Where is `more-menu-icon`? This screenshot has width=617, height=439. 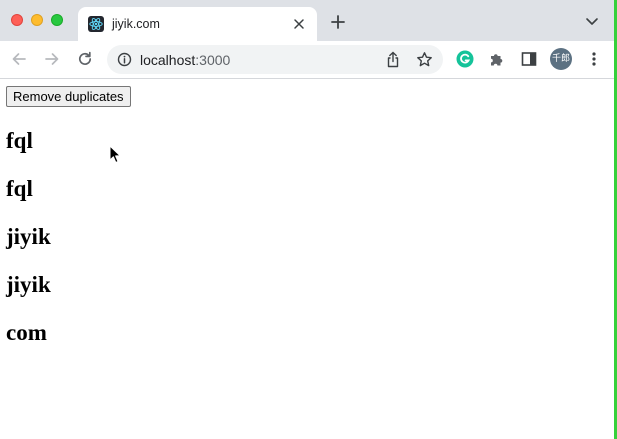
more-menu-icon is located at coordinates (594, 59).